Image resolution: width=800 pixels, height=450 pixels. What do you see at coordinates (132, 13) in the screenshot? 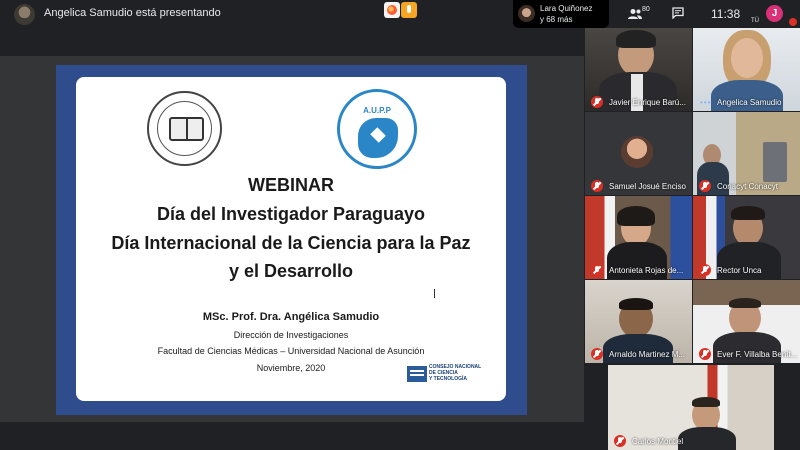
I see `presenter-status: Angelica Samudio está presentando` at bounding box center [132, 13].